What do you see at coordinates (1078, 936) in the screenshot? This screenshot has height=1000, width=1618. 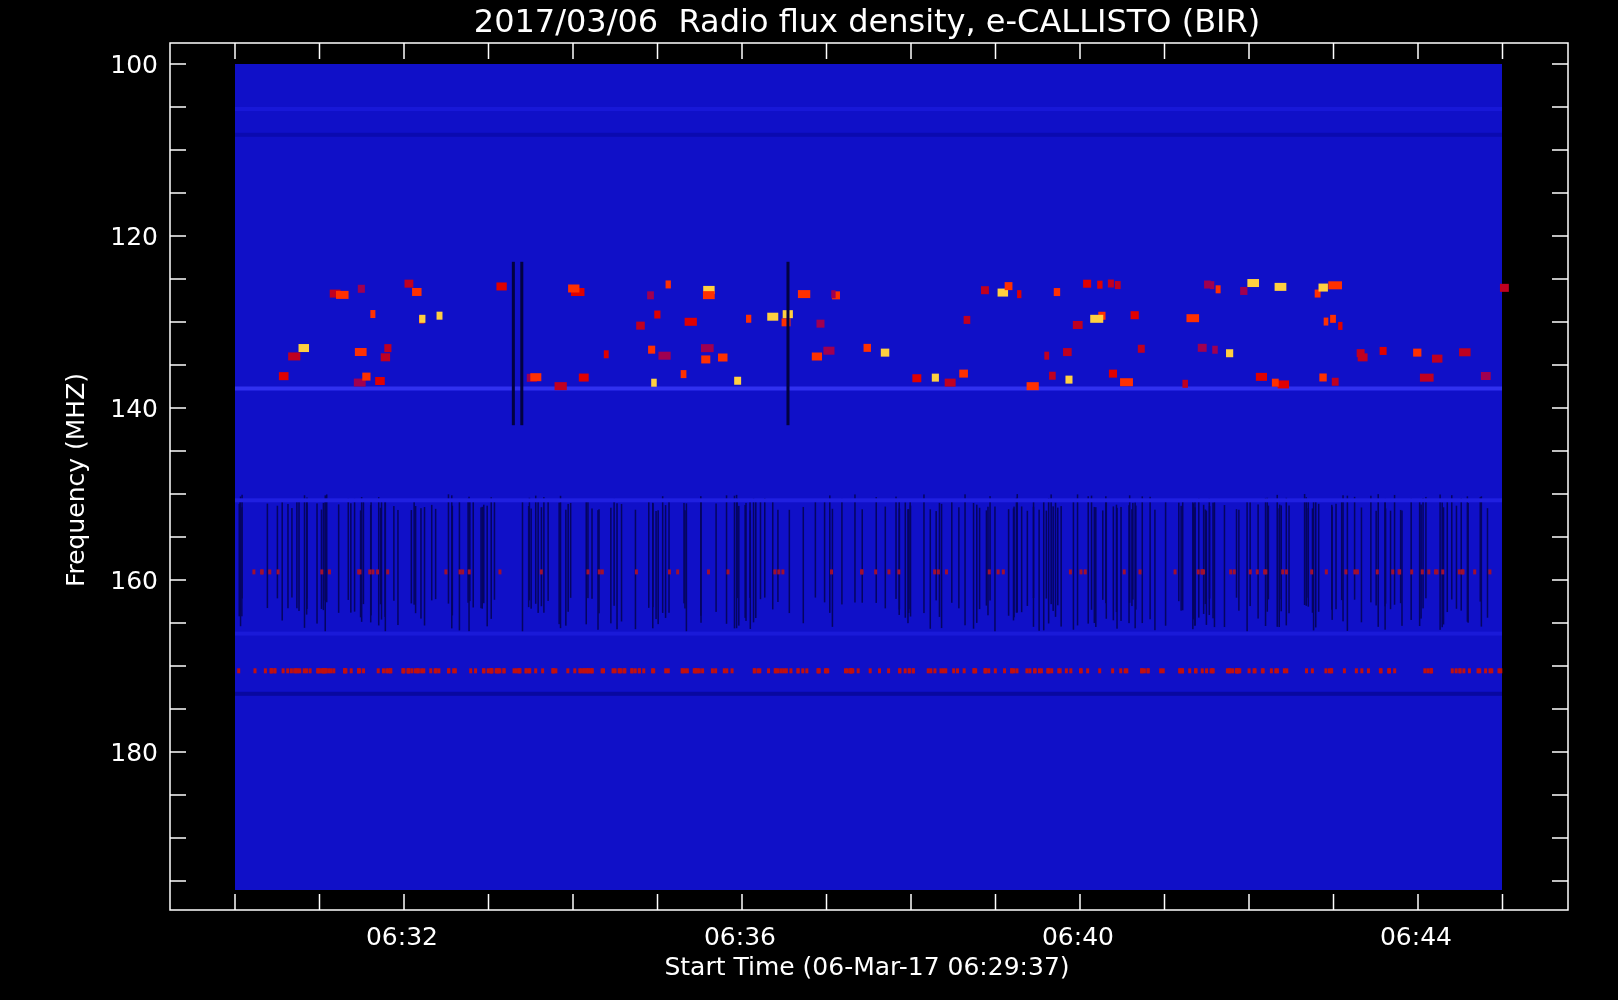 I see `x-tick-label: 06:40` at bounding box center [1078, 936].